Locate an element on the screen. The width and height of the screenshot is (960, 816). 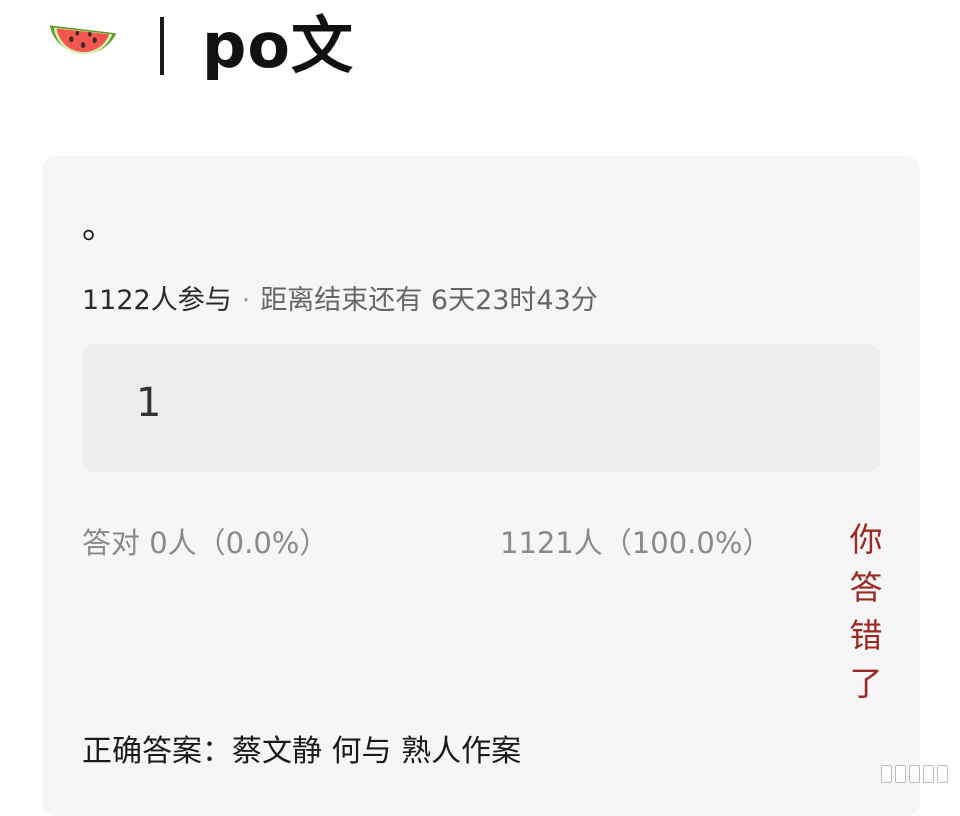
poll-option: 1 is located at coordinates (481, 408).